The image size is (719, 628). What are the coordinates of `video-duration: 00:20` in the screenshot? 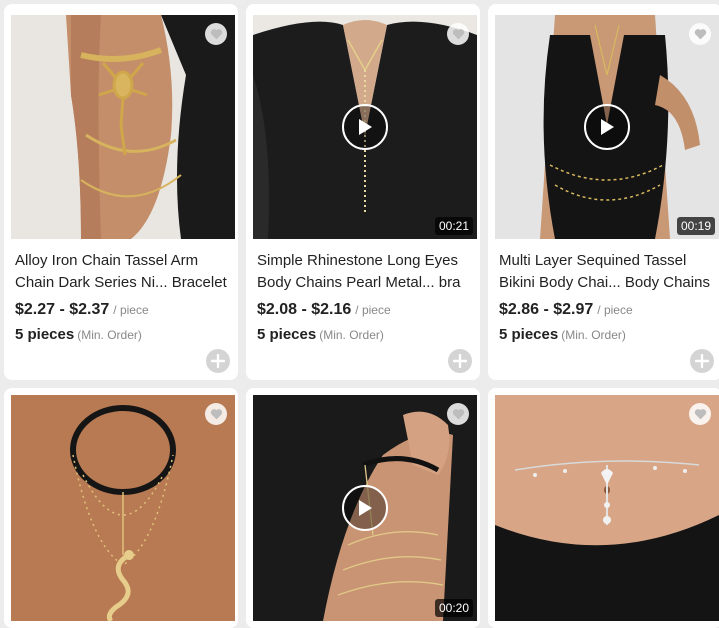 It's located at (453, 608).